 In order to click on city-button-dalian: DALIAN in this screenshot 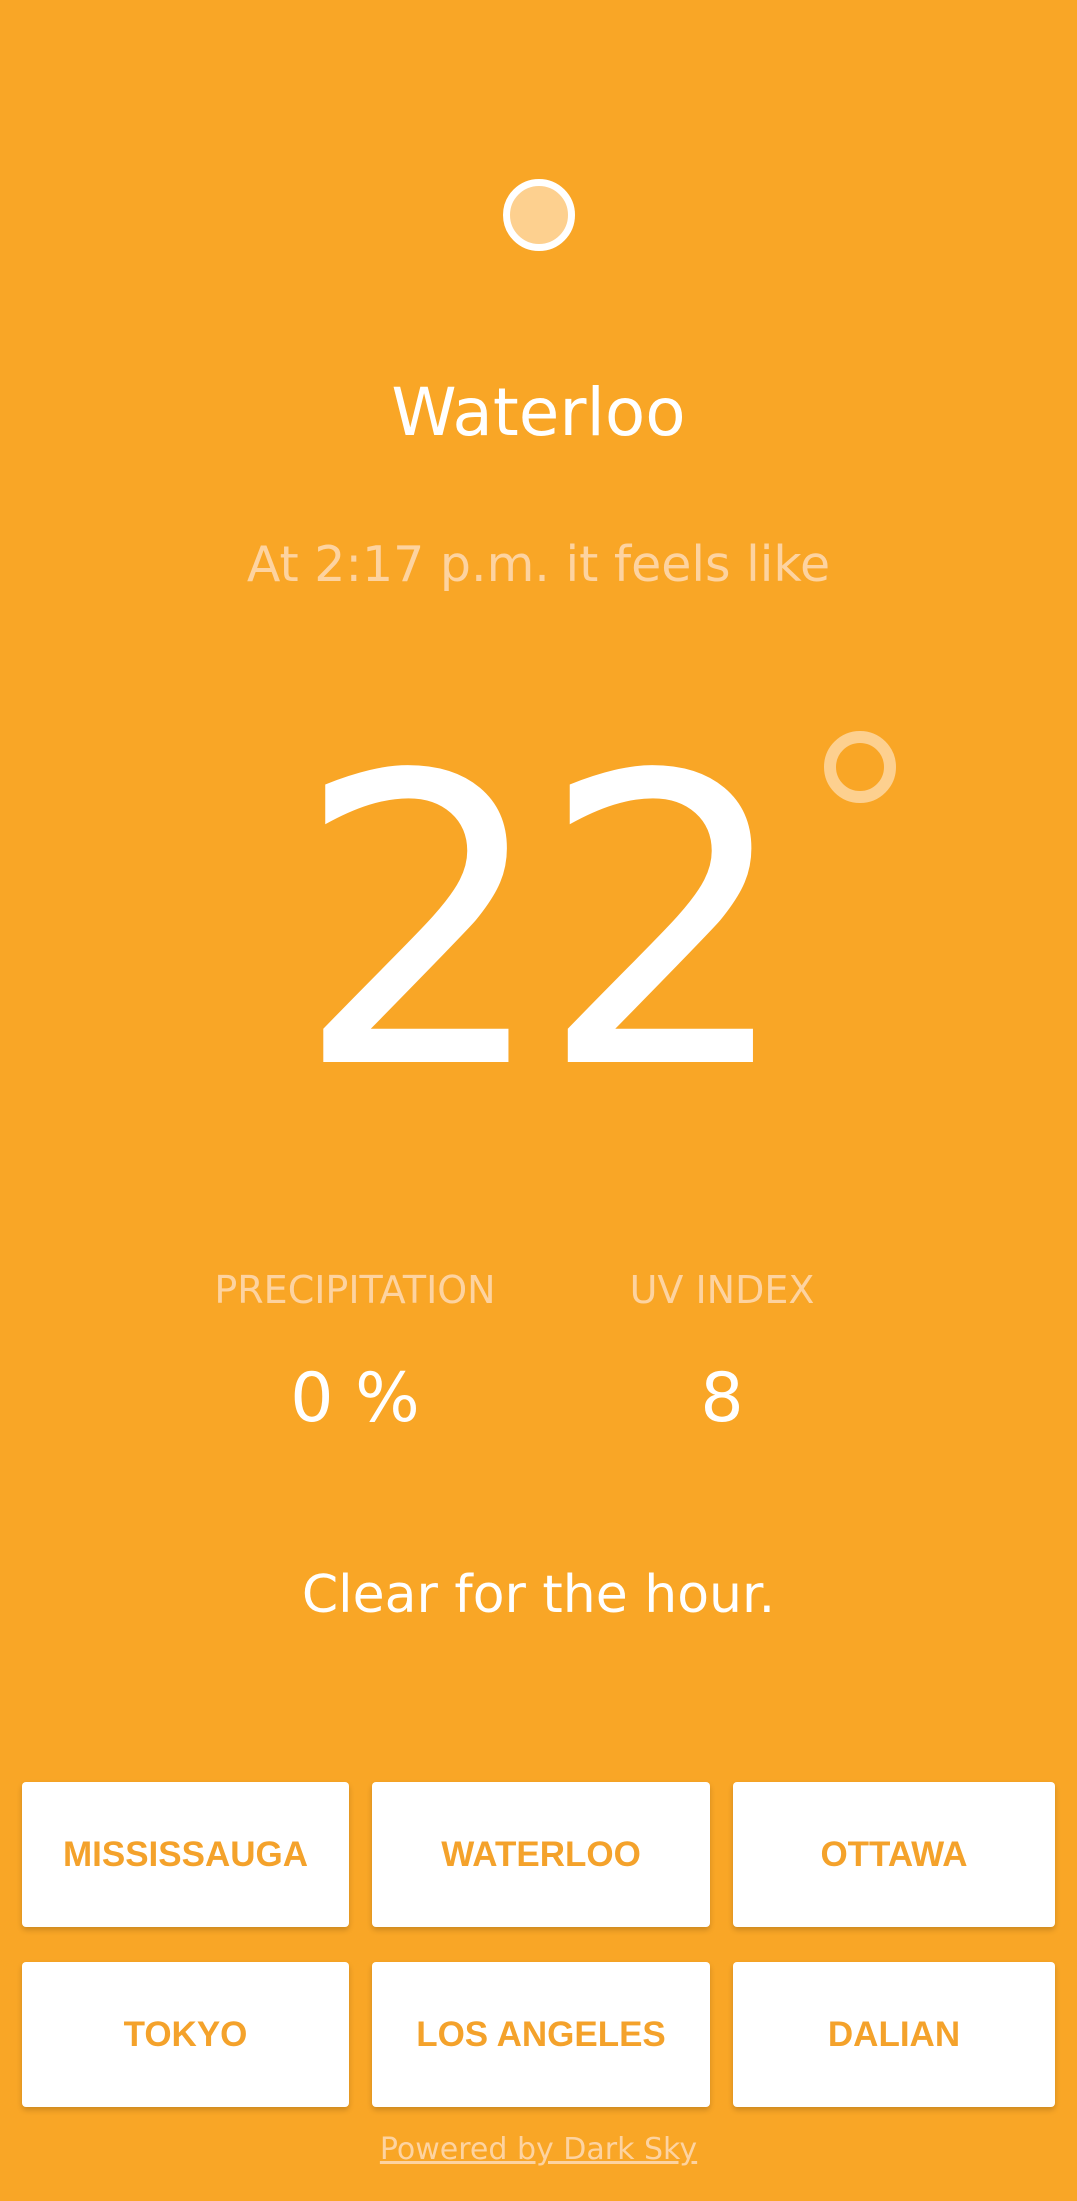, I will do `click(894, 2034)`.